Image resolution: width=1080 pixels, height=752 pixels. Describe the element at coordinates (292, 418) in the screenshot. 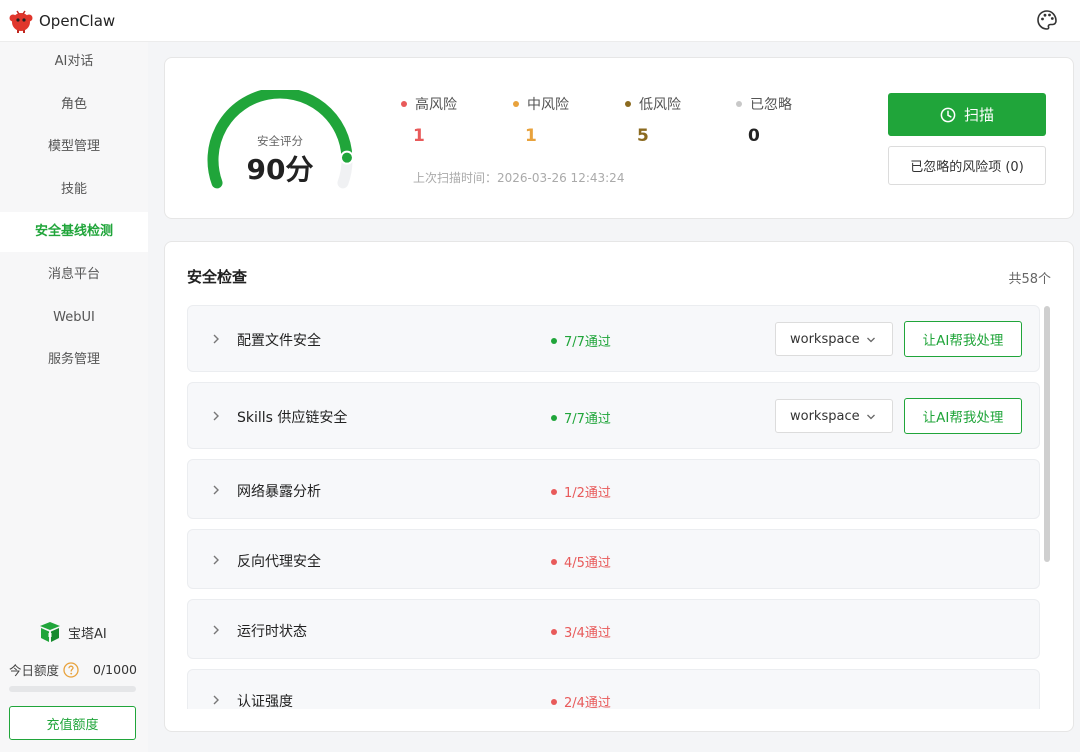

I see `check-row-name: Skills 供应链安全` at that location.